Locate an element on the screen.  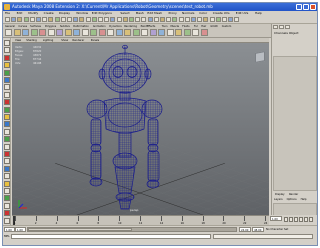
maximize-button is located at coordinates (306, 7).